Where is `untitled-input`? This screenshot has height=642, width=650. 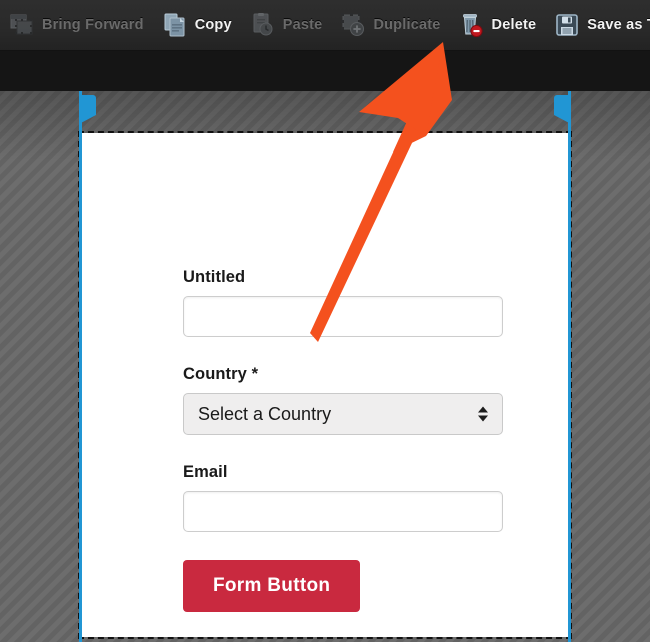
untitled-input is located at coordinates (343, 316).